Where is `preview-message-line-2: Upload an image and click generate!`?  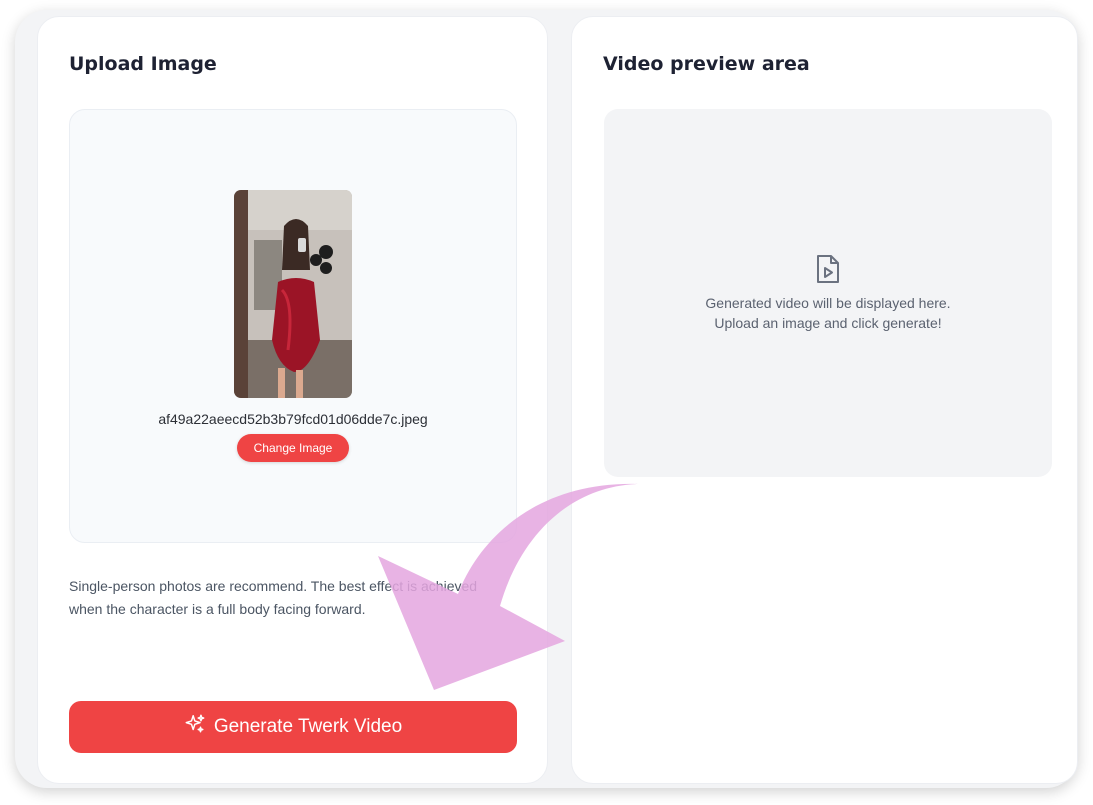 preview-message-line-2: Upload an image and click generate! is located at coordinates (828, 323).